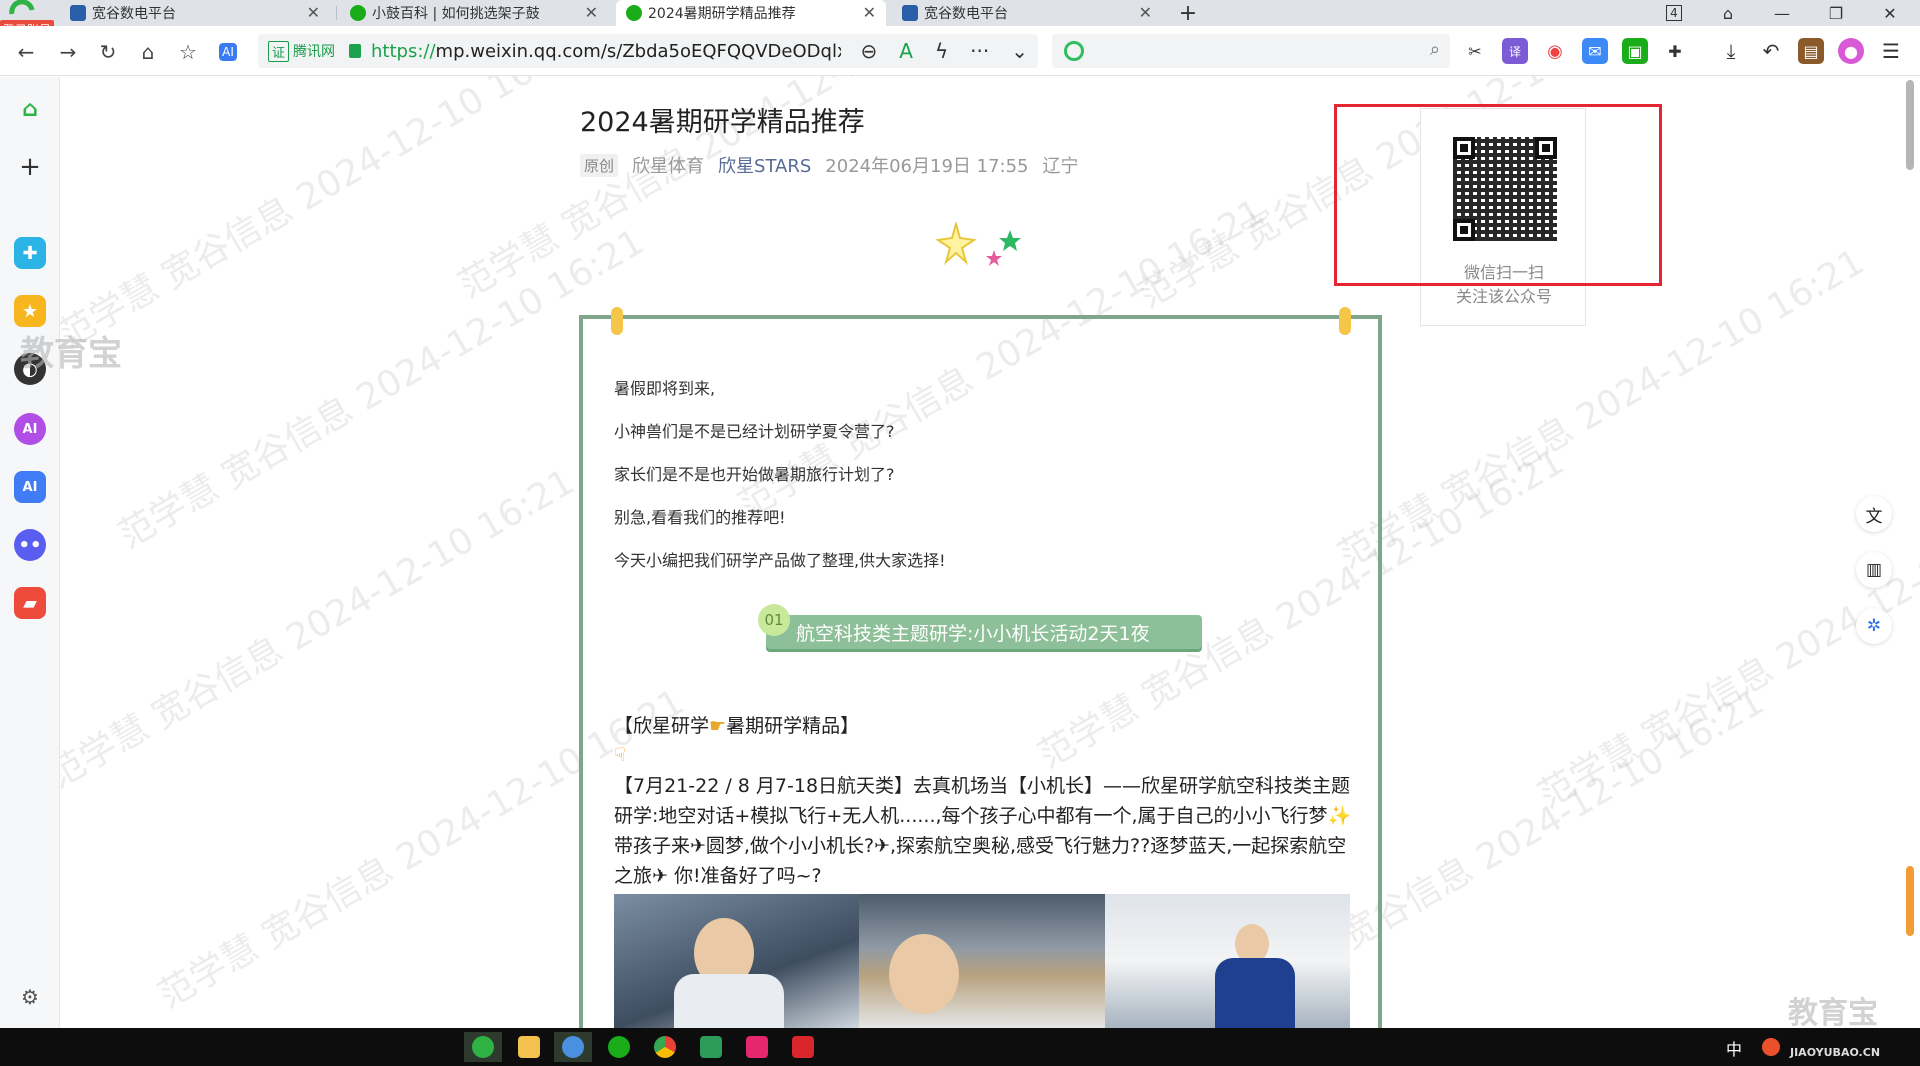 The width and height of the screenshot is (1920, 1066). I want to click on sidebar-ai2-icon: AI, so click(30, 487).